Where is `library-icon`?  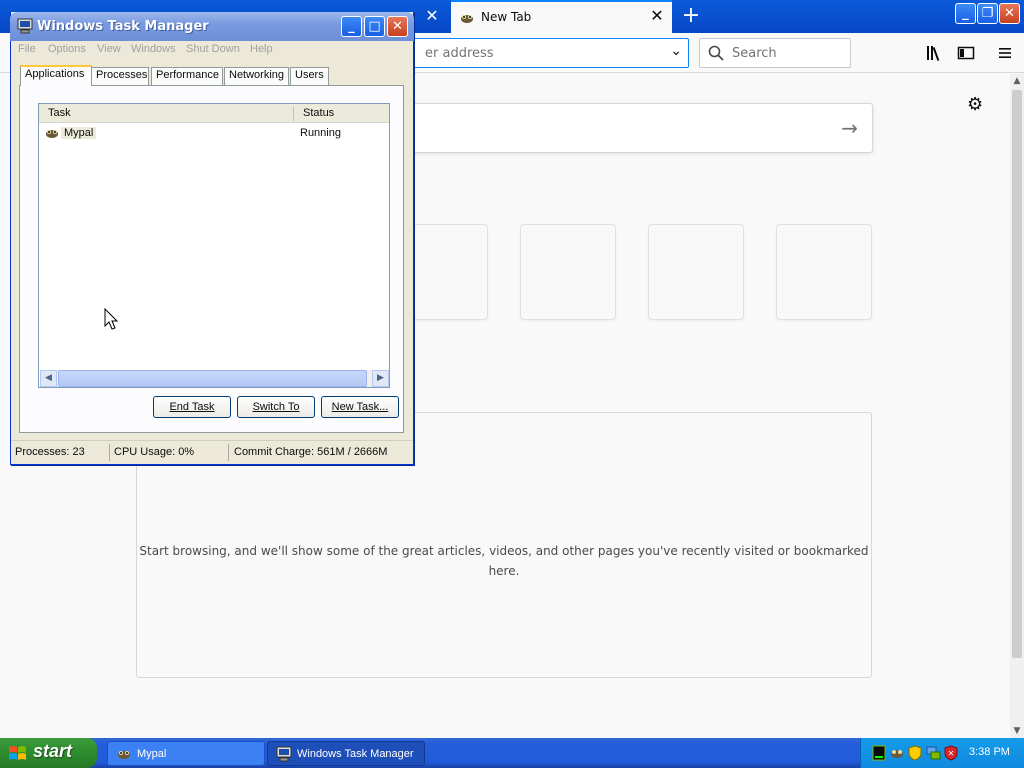
library-icon is located at coordinates (934, 53).